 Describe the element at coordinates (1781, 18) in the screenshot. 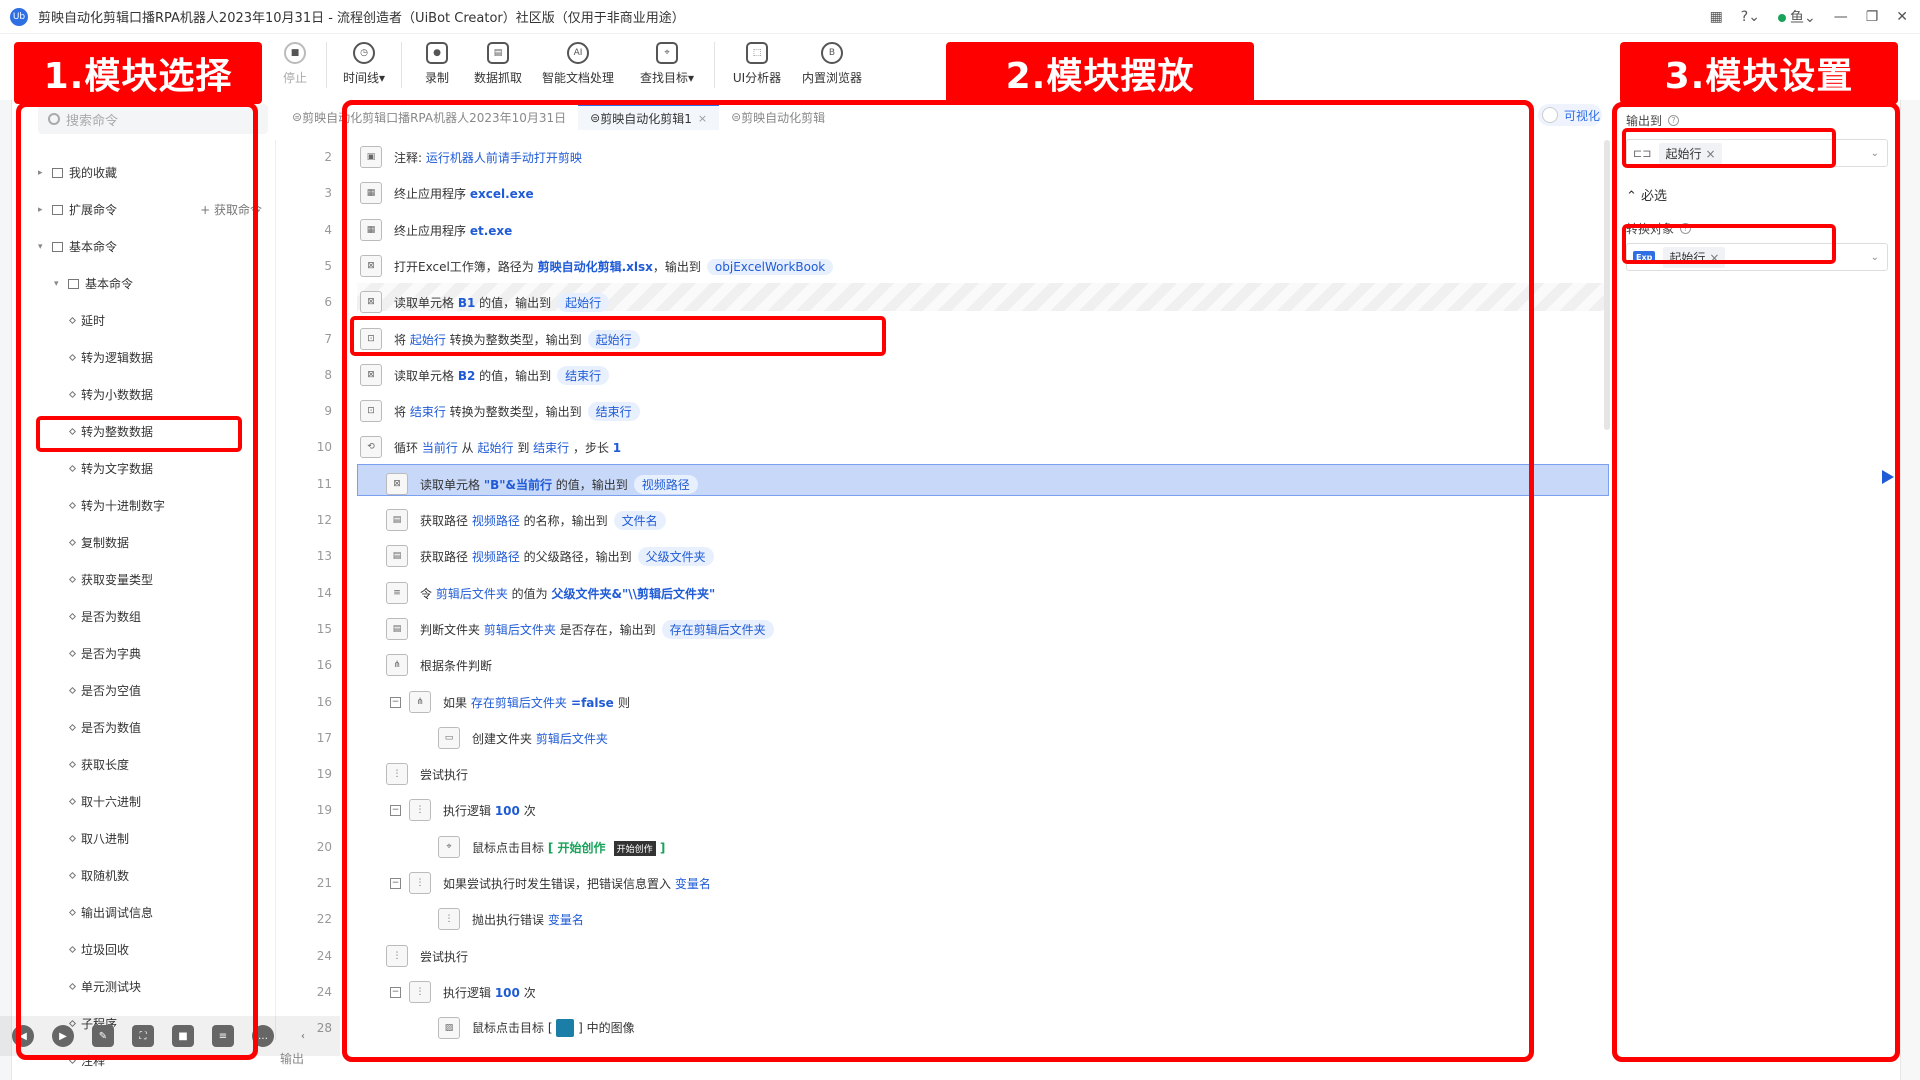

I see `status-dot` at that location.